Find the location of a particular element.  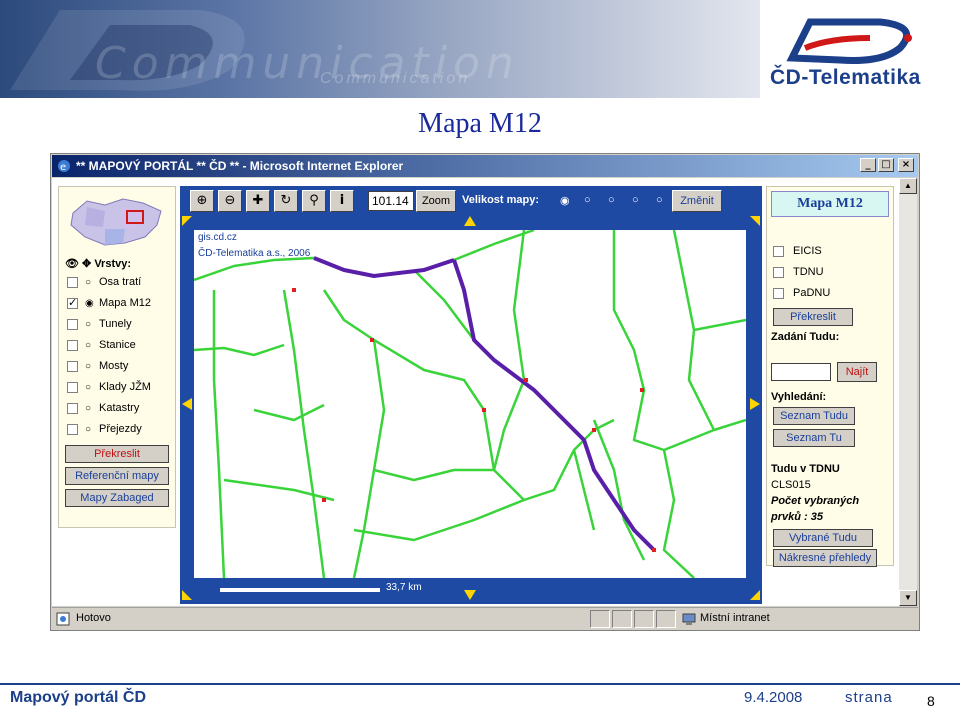

layer-radio: ◉ is located at coordinates (89, 303).